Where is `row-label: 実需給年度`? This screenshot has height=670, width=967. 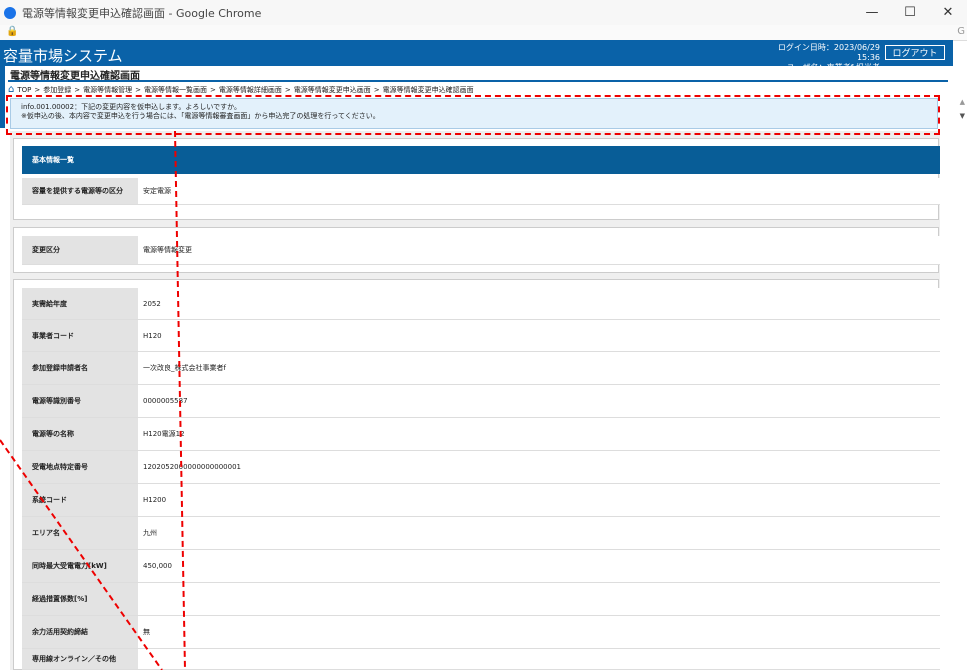
row-label: 実需給年度 is located at coordinates (80, 303).